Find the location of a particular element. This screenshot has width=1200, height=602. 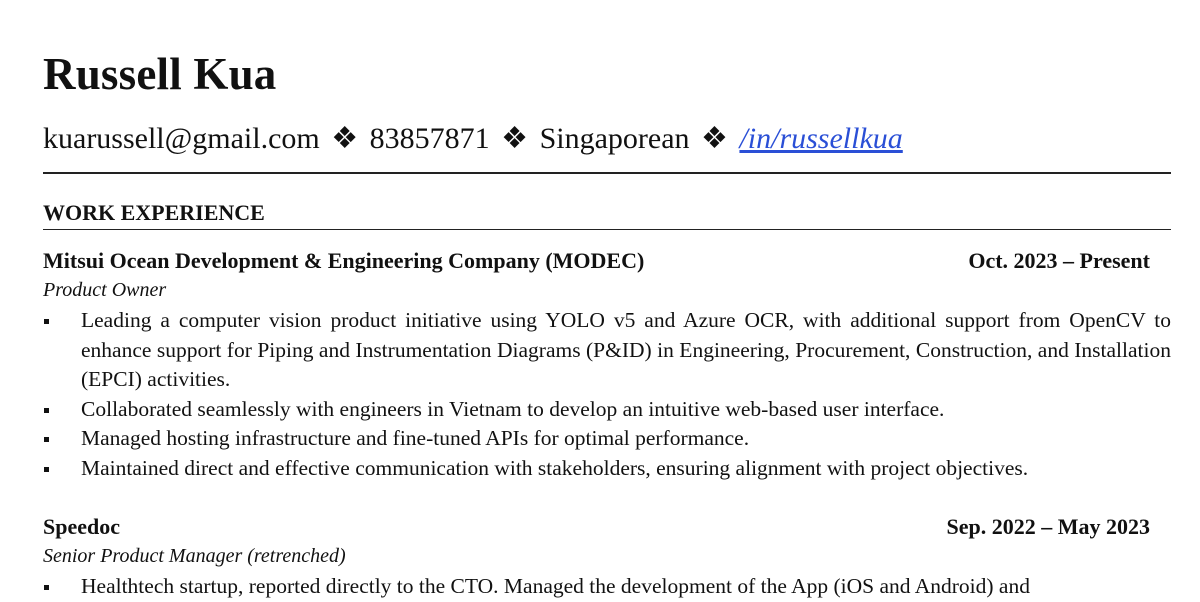

candidate-name: Russell Kua is located at coordinates (160, 74).